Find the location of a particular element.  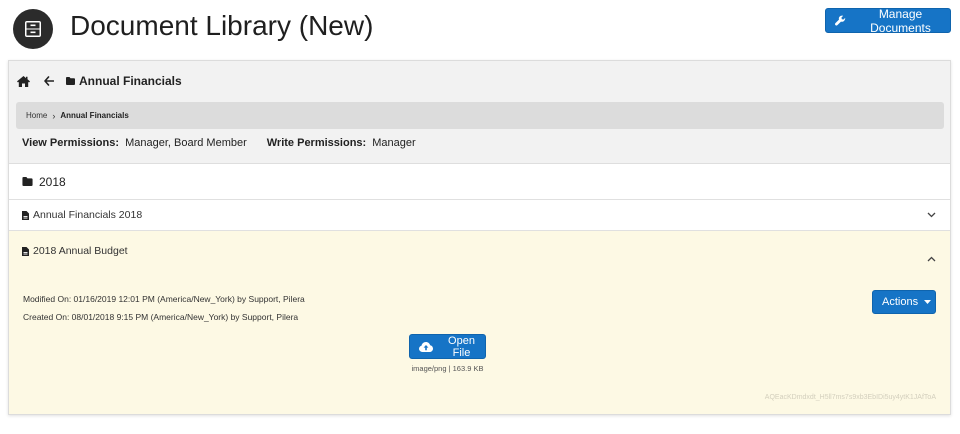

write-permissions-value: Manager is located at coordinates (394, 143).